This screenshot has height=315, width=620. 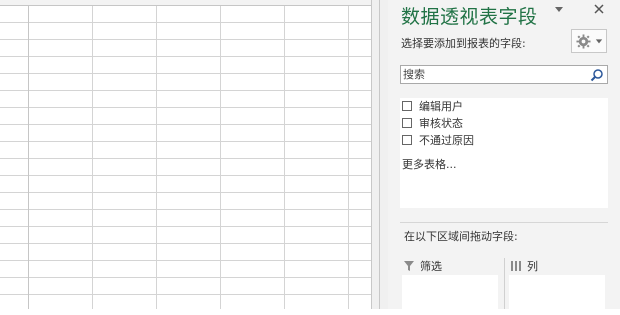 I want to click on search-input, so click(x=493, y=74).